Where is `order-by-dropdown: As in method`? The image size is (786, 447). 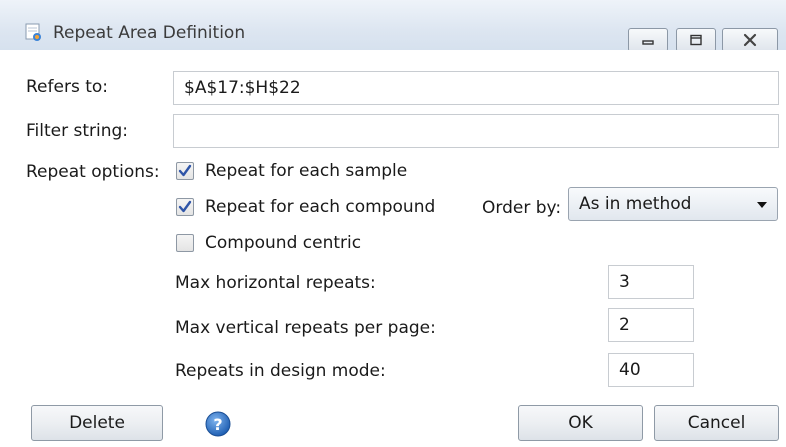 order-by-dropdown: As in method is located at coordinates (673, 204).